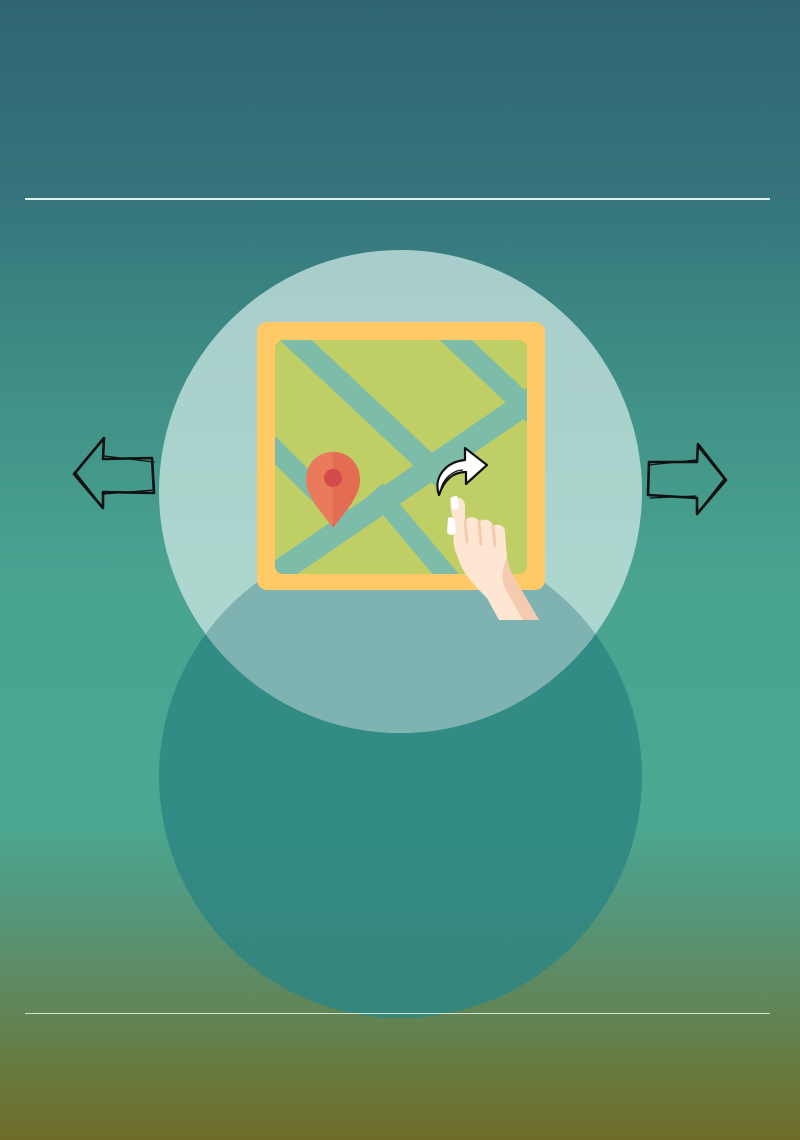 The width and height of the screenshot is (800, 1140). I want to click on top-divider, so click(397, 199).